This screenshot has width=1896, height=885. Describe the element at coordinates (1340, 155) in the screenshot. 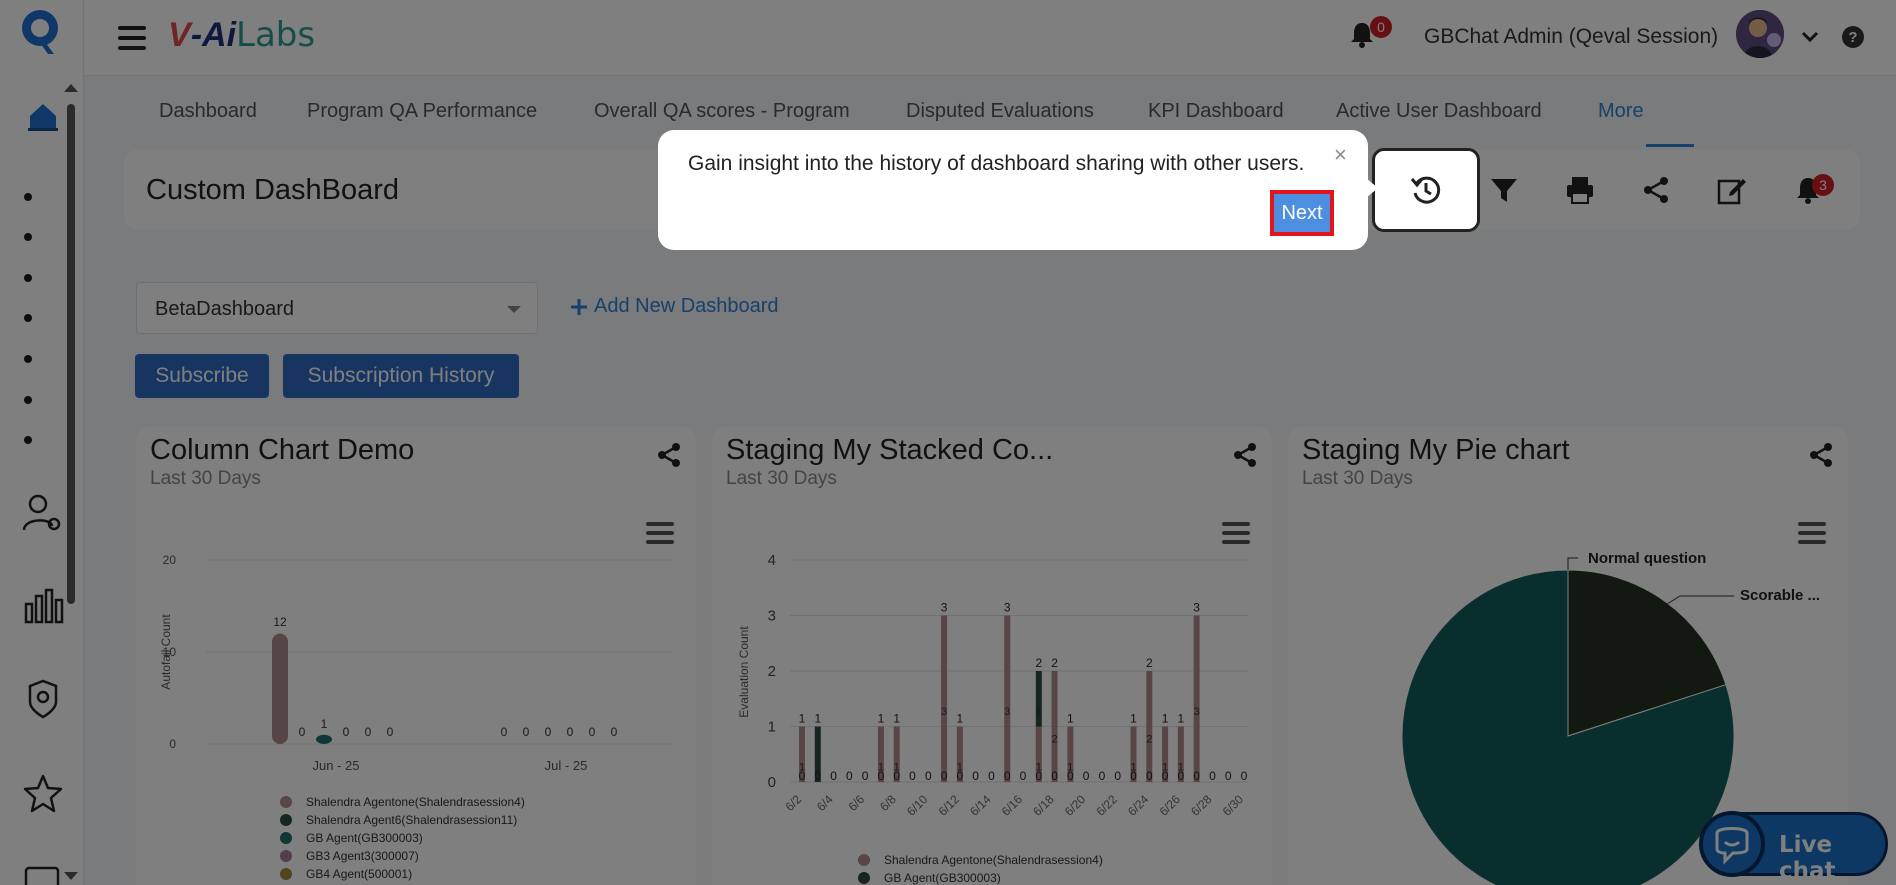

I see `close-icon: ×` at that location.